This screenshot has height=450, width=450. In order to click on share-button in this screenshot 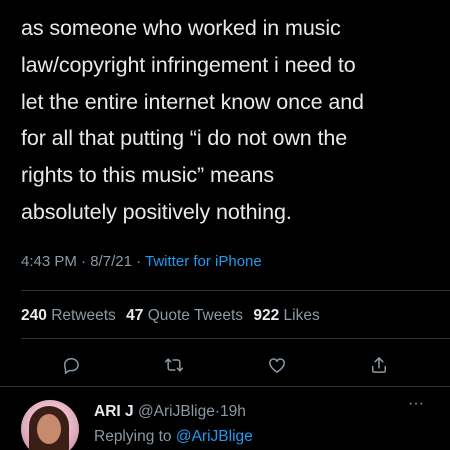, I will do `click(379, 365)`.